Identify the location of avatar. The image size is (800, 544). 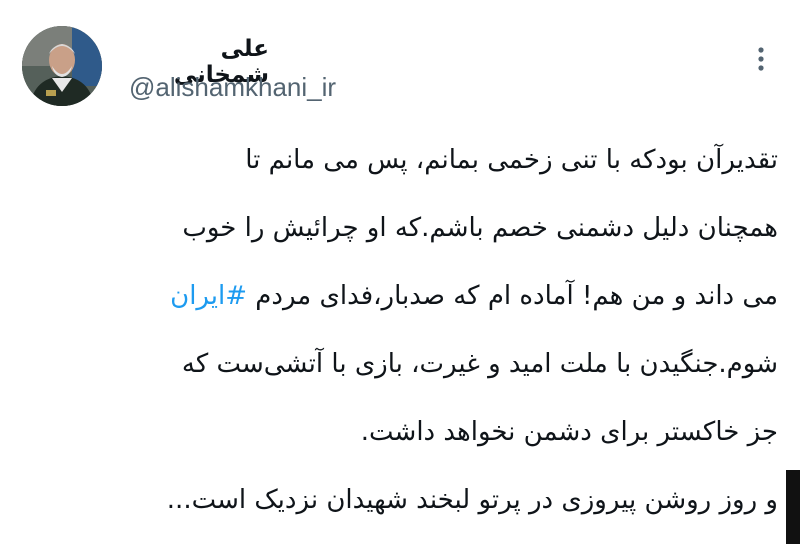
(62, 66).